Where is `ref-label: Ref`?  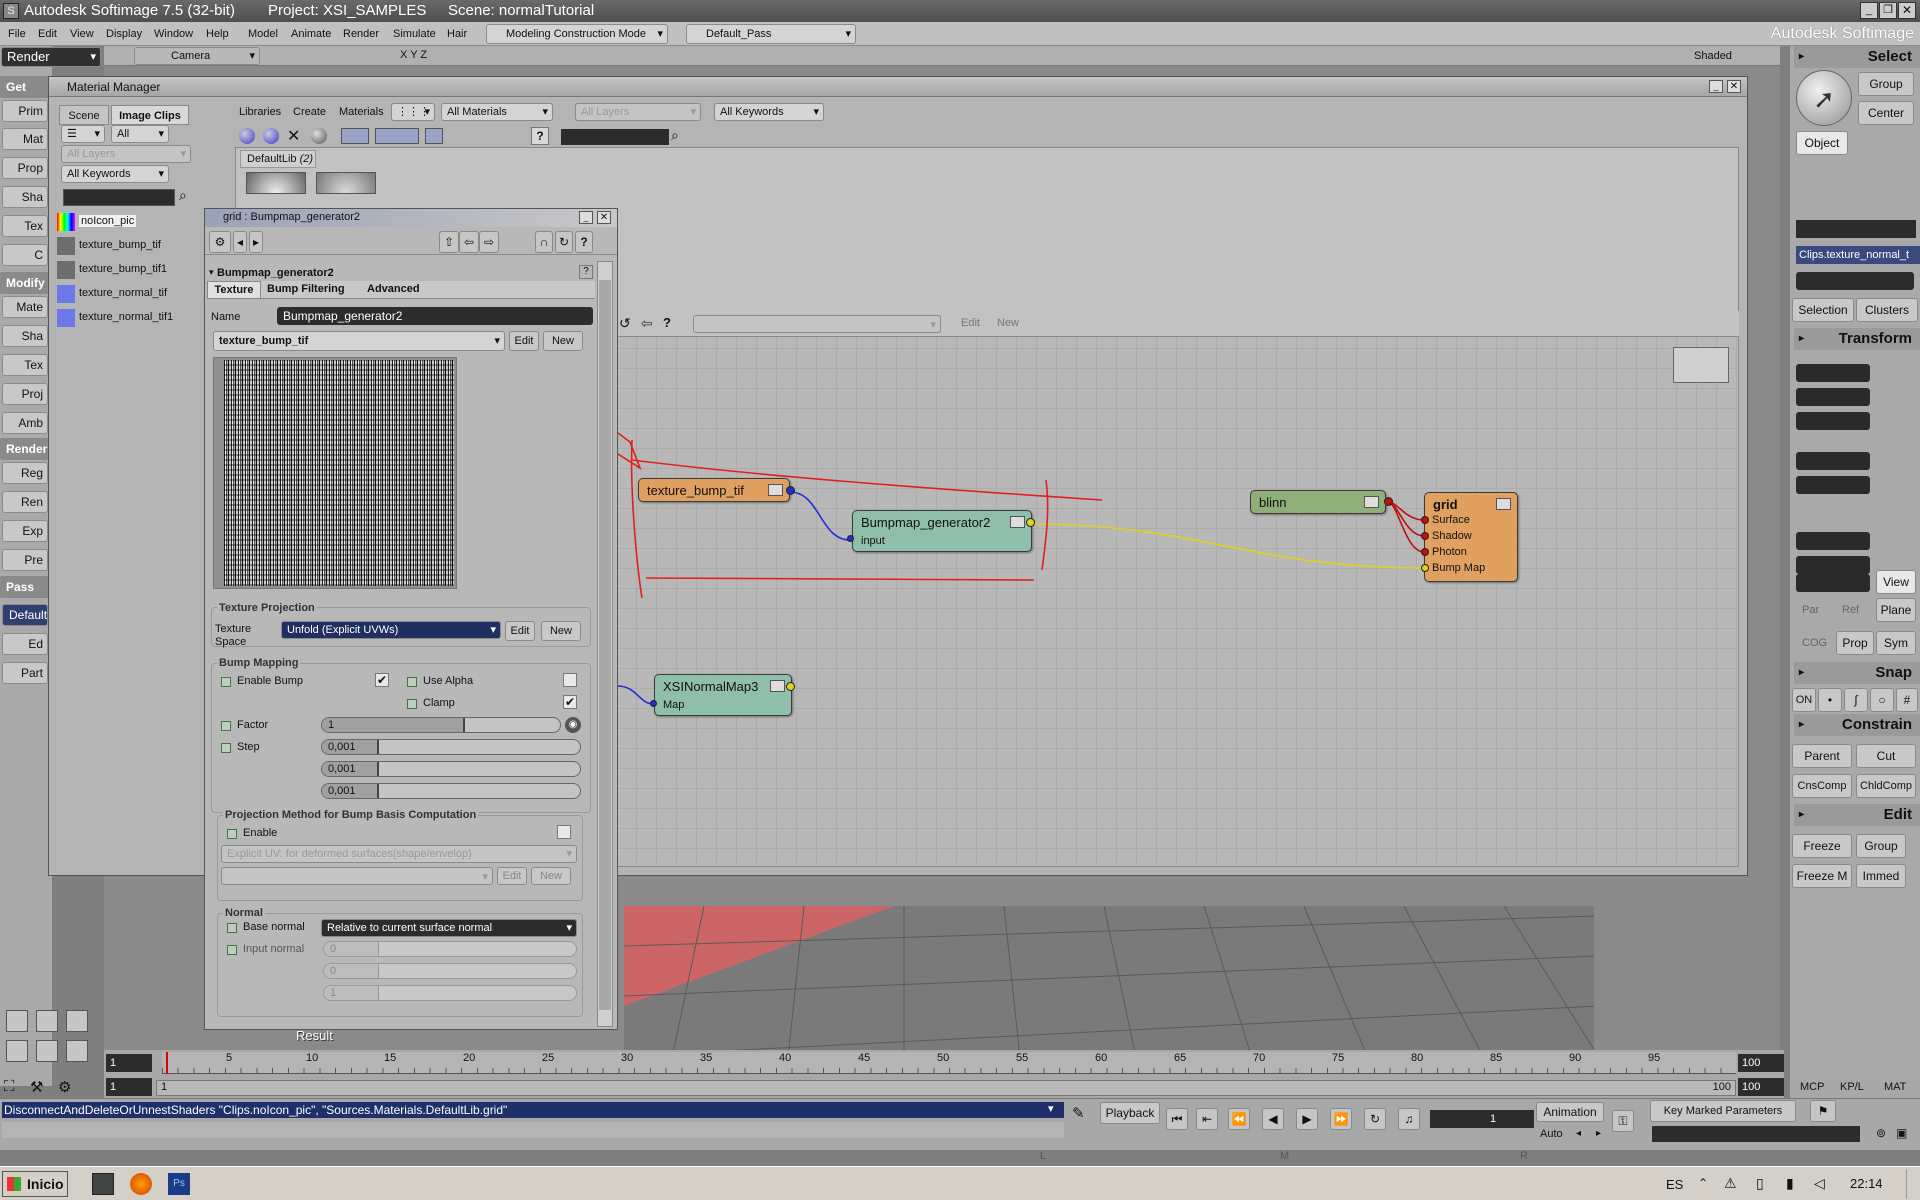
ref-label: Ref is located at coordinates (1850, 610).